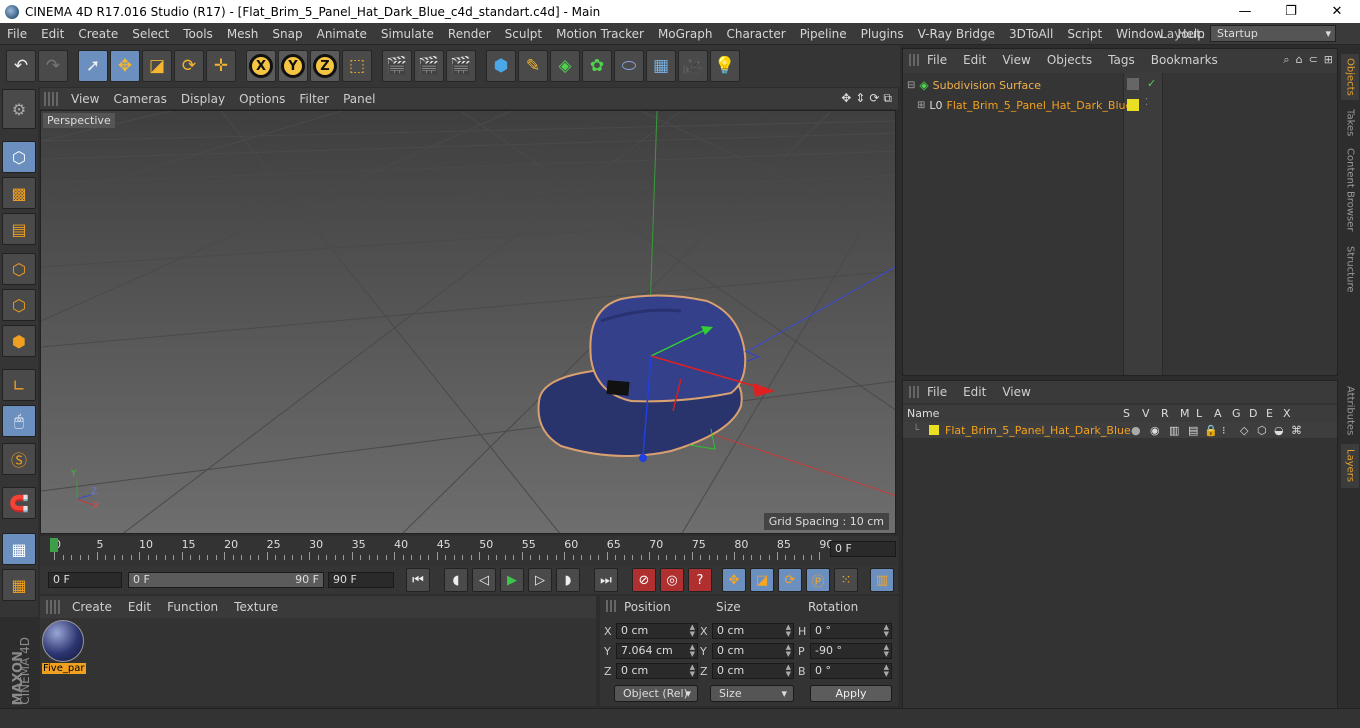 This screenshot has height=728, width=1360. I want to click on home-icon: ⌂, so click(1299, 60).